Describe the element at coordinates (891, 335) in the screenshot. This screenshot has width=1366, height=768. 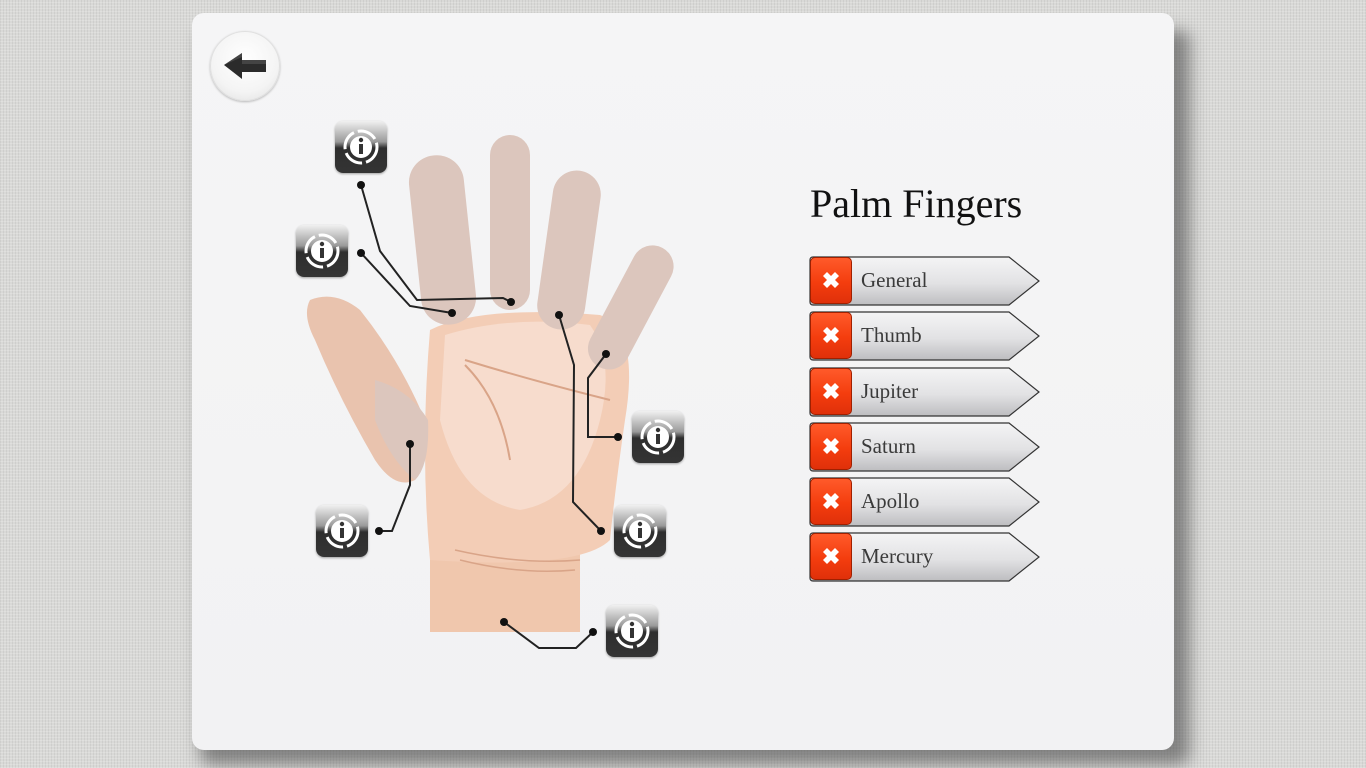
I see `section-item-label: Thumb` at that location.